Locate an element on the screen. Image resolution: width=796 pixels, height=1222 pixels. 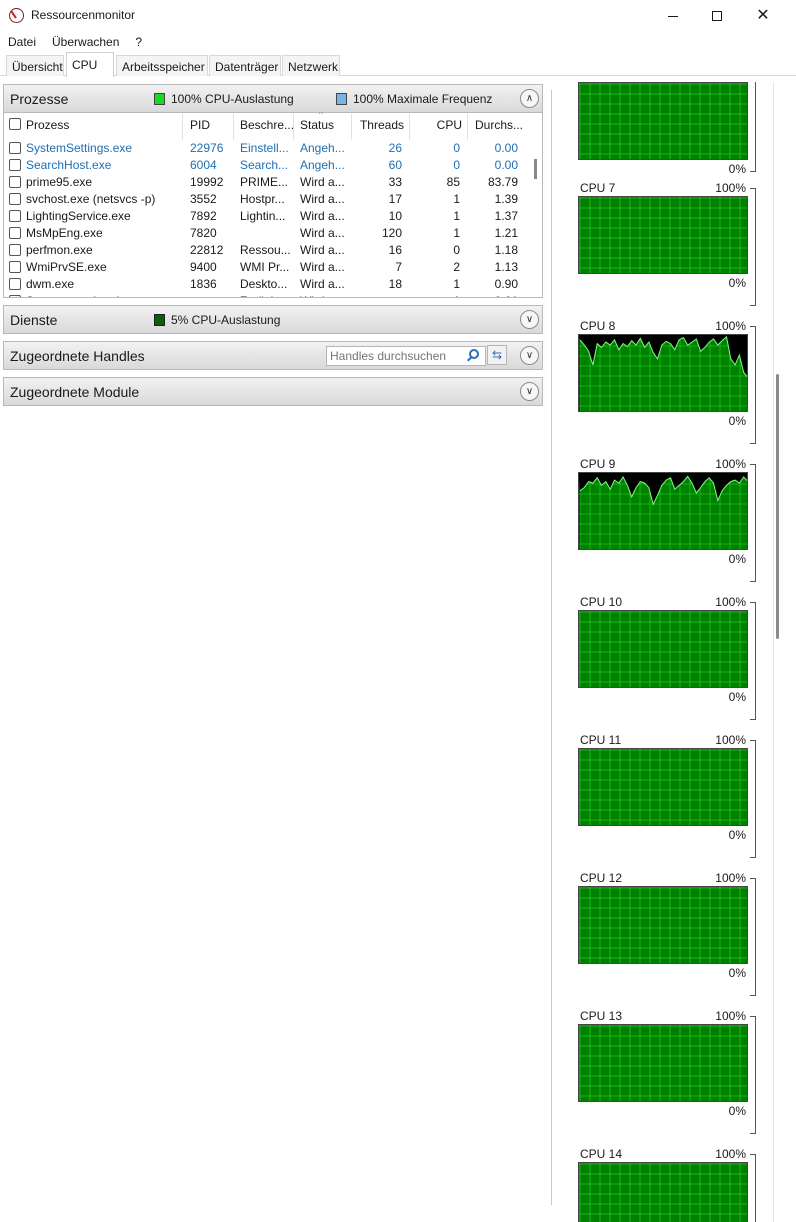
cell-name: SystemSettings.exe is located at coordinates (79, 148).